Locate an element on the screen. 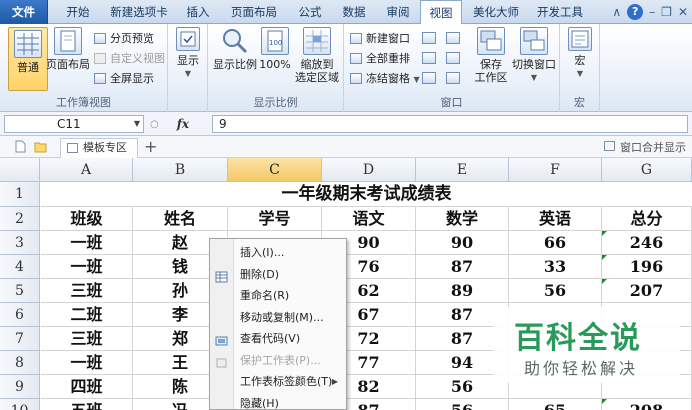  row-header-8: 8 is located at coordinates (20, 363).